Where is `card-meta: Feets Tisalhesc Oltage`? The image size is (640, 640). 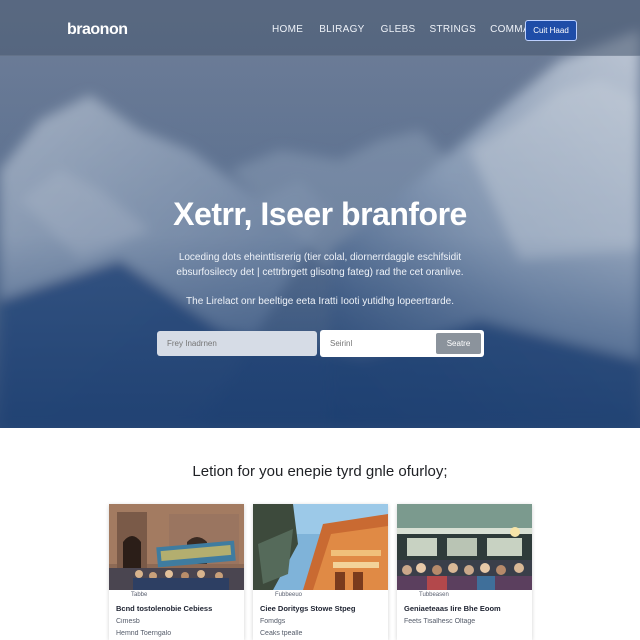
card-meta: Feets Tisalhesc Oltage is located at coordinates (440, 621).